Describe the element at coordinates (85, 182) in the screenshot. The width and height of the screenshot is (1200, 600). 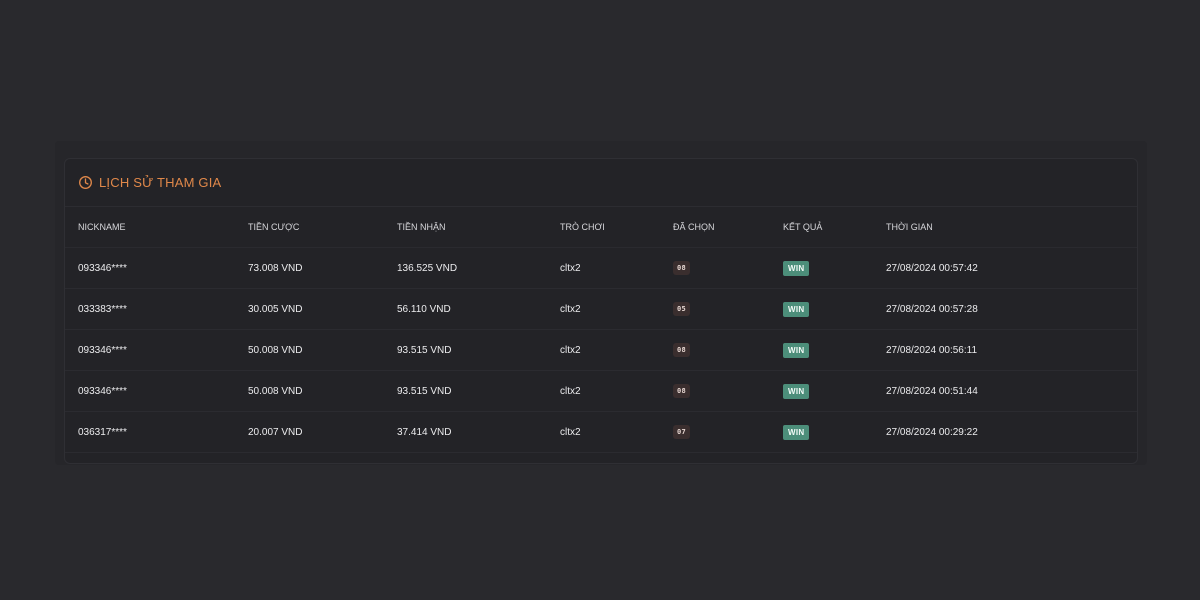
I see `clock-icon` at that location.